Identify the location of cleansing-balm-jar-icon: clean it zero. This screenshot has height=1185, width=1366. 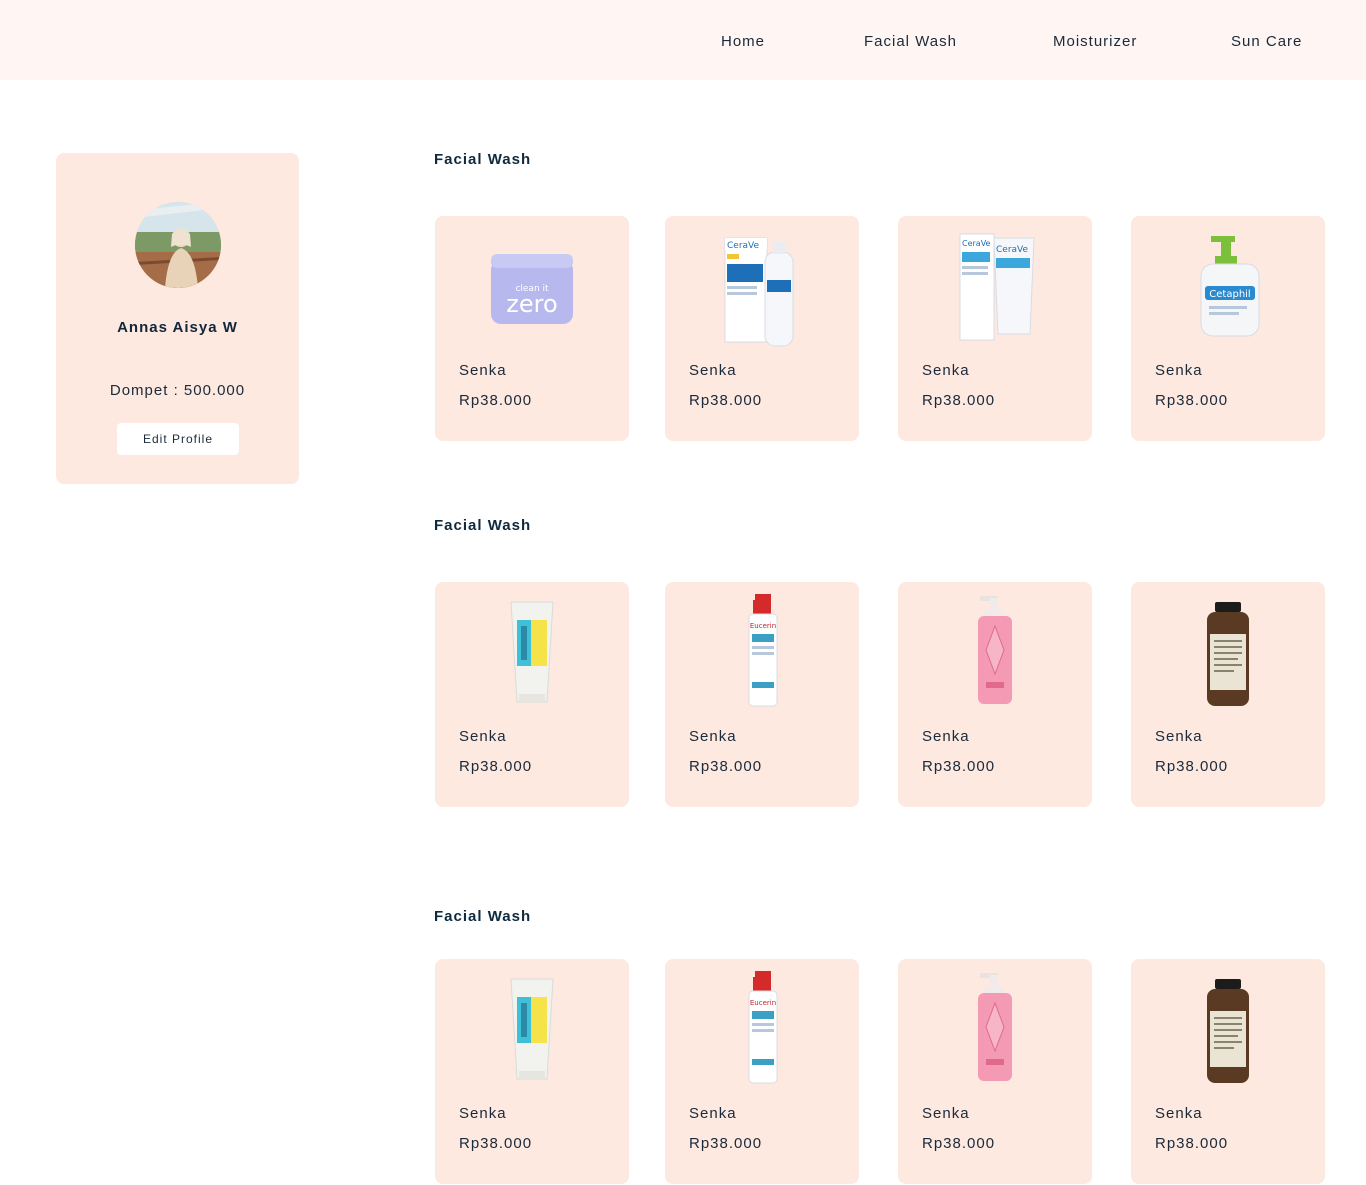
(532, 289).